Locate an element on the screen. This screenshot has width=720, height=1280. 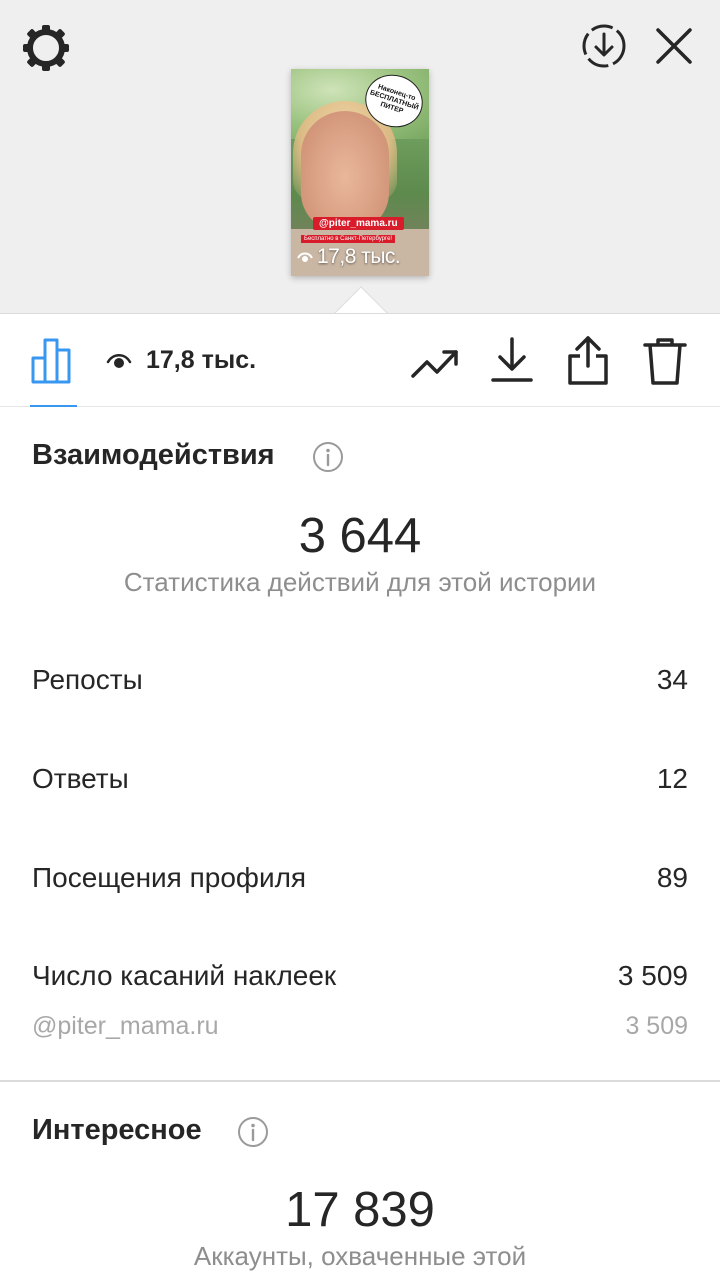
trend-icon is located at coordinates (435, 362).